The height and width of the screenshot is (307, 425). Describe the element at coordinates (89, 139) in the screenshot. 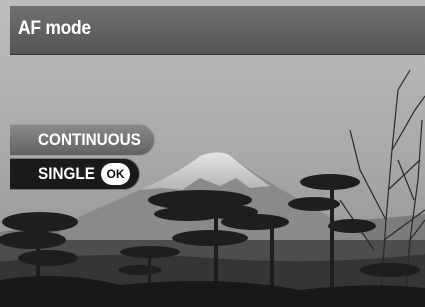

I see `option-label-continuous: CONTINUOUS` at that location.